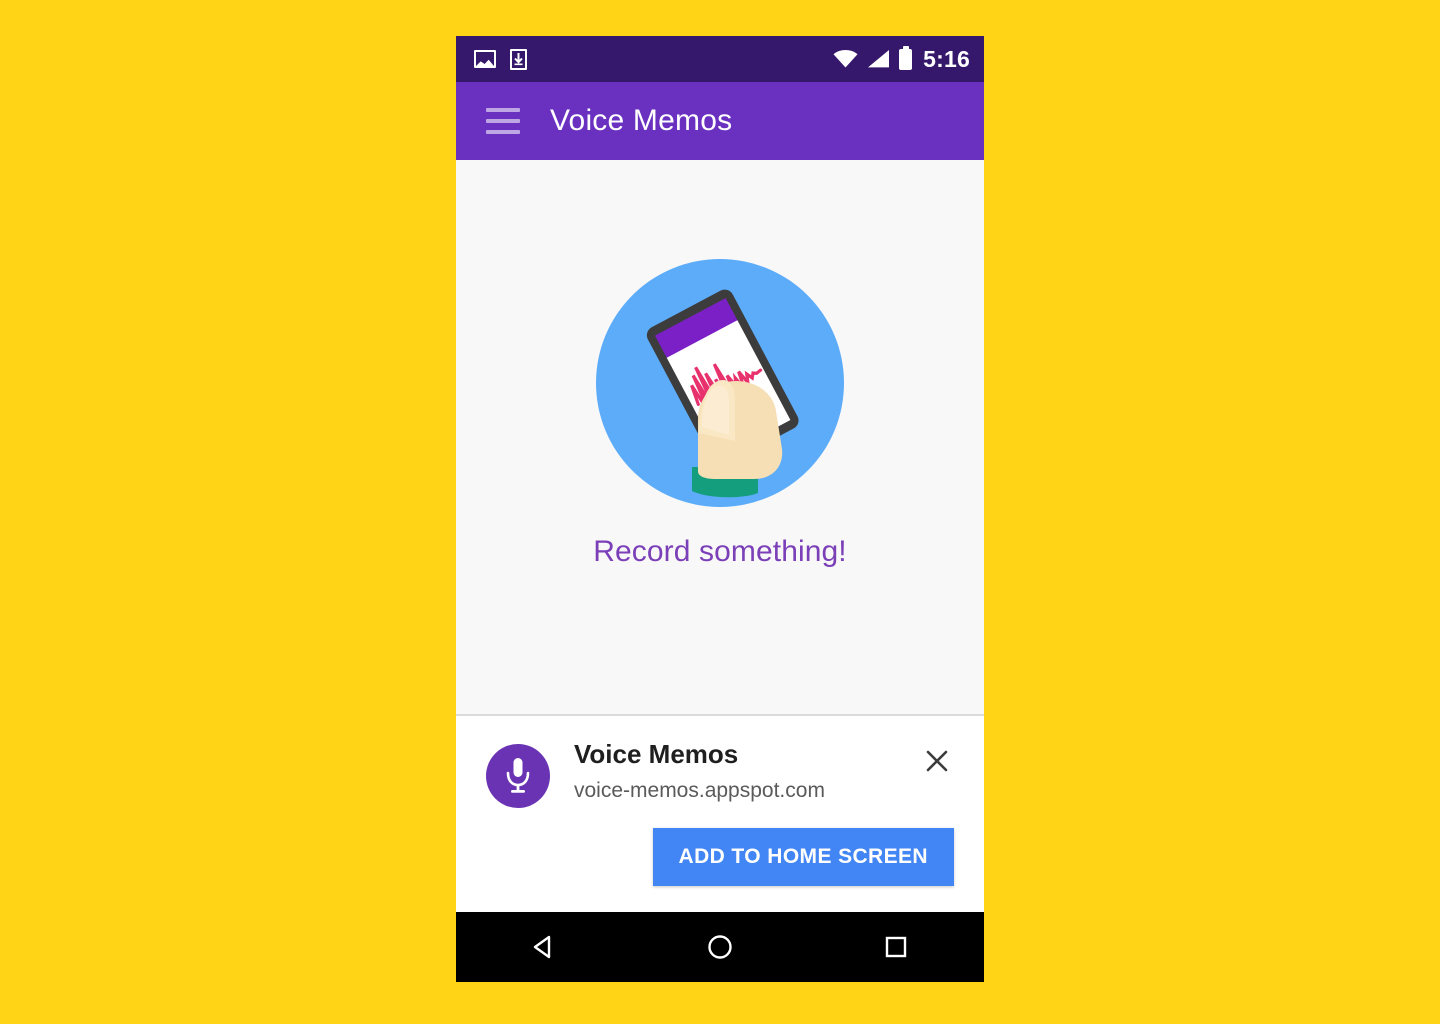 The height and width of the screenshot is (1024, 1440). Describe the element at coordinates (699, 790) in the screenshot. I see `install-app-url: voice-memos.appspot.com` at that location.